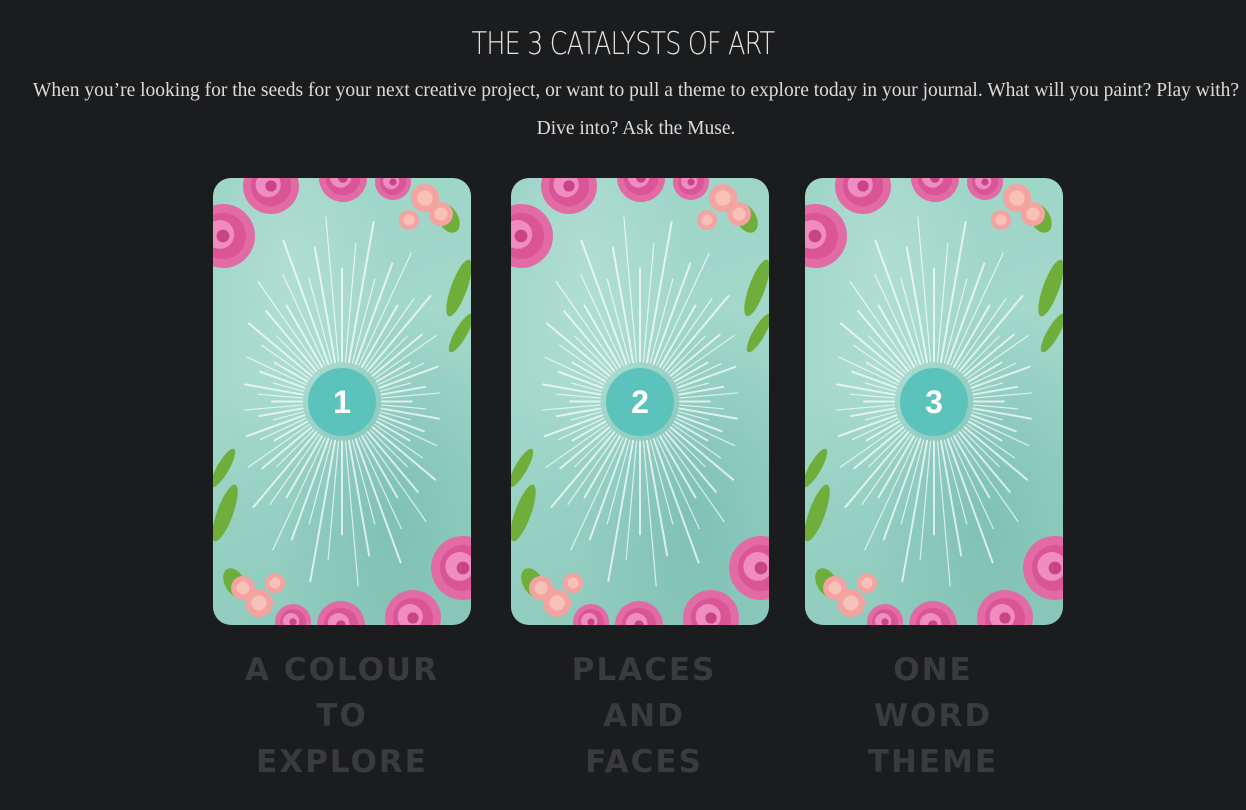 The height and width of the screenshot is (810, 1246). What do you see at coordinates (623, 44) in the screenshot?
I see `page-title: THE 3 CATALYSTS OF ART` at bounding box center [623, 44].